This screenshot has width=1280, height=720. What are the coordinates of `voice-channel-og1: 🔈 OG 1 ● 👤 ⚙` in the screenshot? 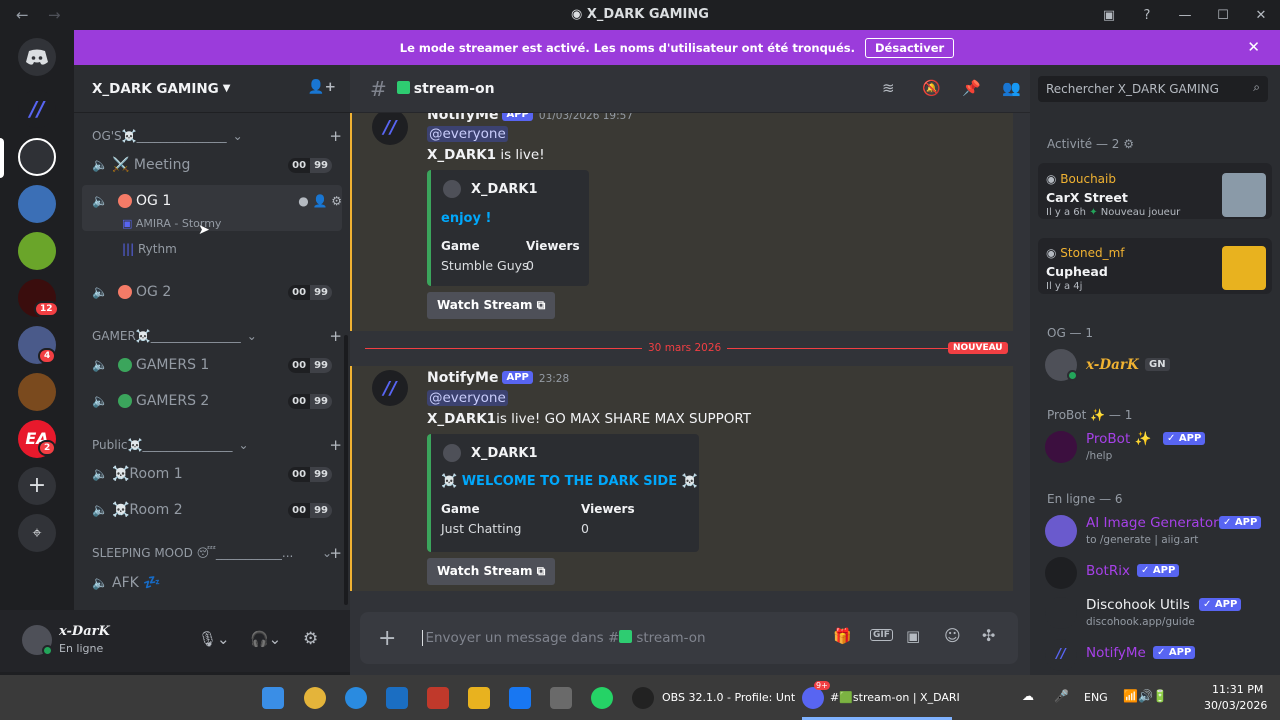 It's located at (217, 201).